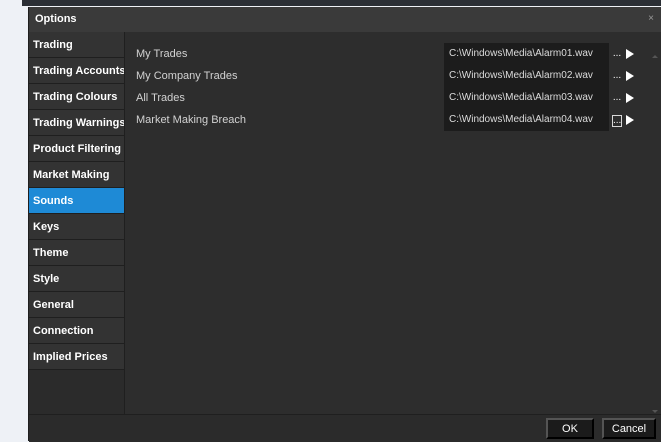 The width and height of the screenshot is (661, 442). I want to click on sound-path-field: C:\Windows\Media\Alarm02.wav, so click(526, 76).